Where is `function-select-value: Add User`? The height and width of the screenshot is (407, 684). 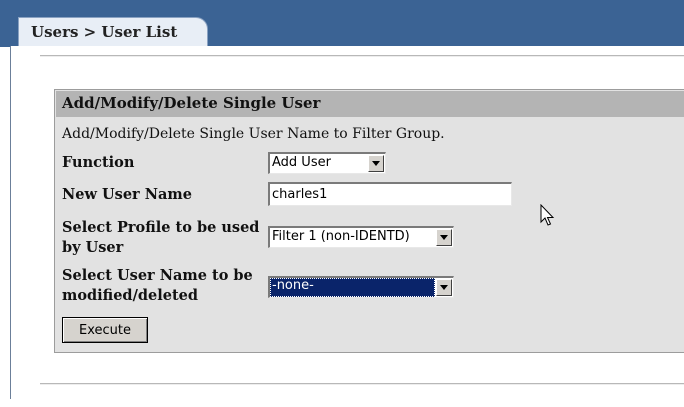 function-select-value: Add User is located at coordinates (301, 162).